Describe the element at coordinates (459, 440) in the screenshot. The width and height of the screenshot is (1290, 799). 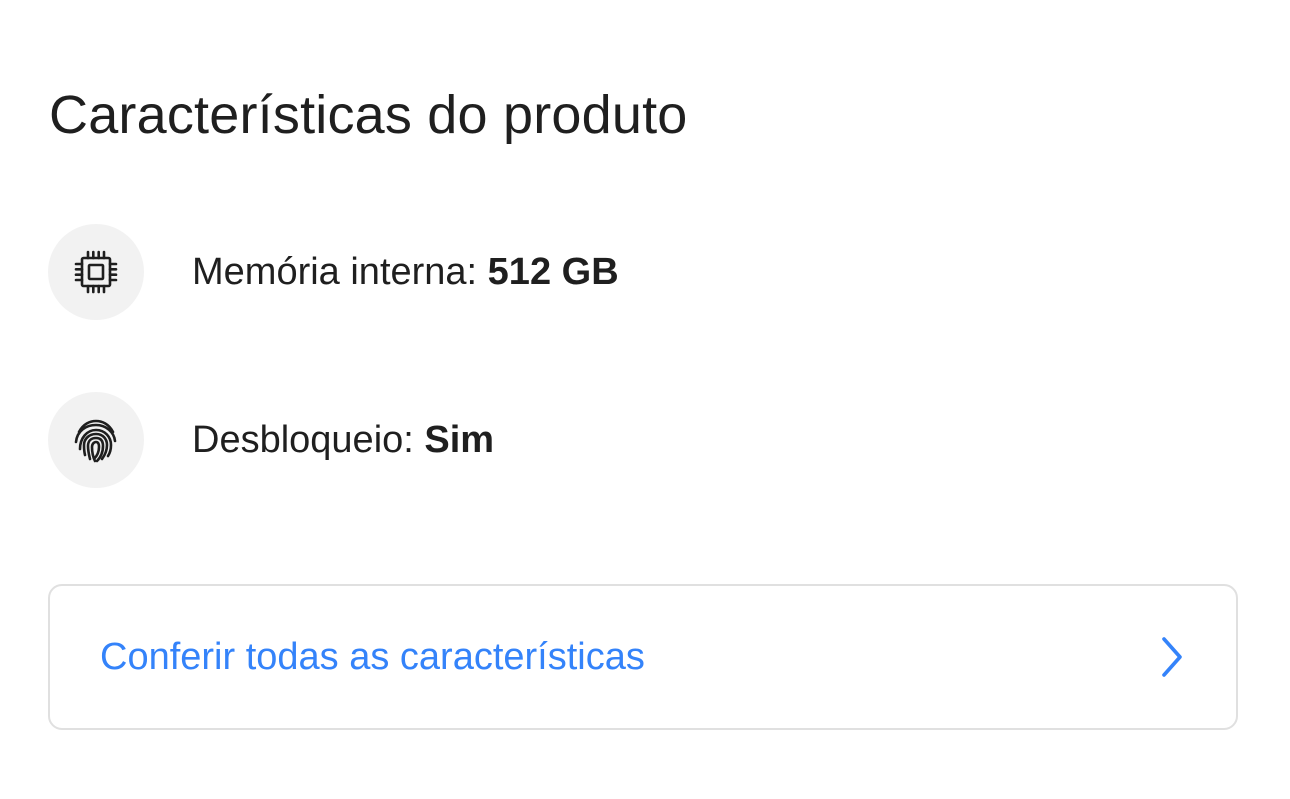
I see `feature-value: Sim` at that location.